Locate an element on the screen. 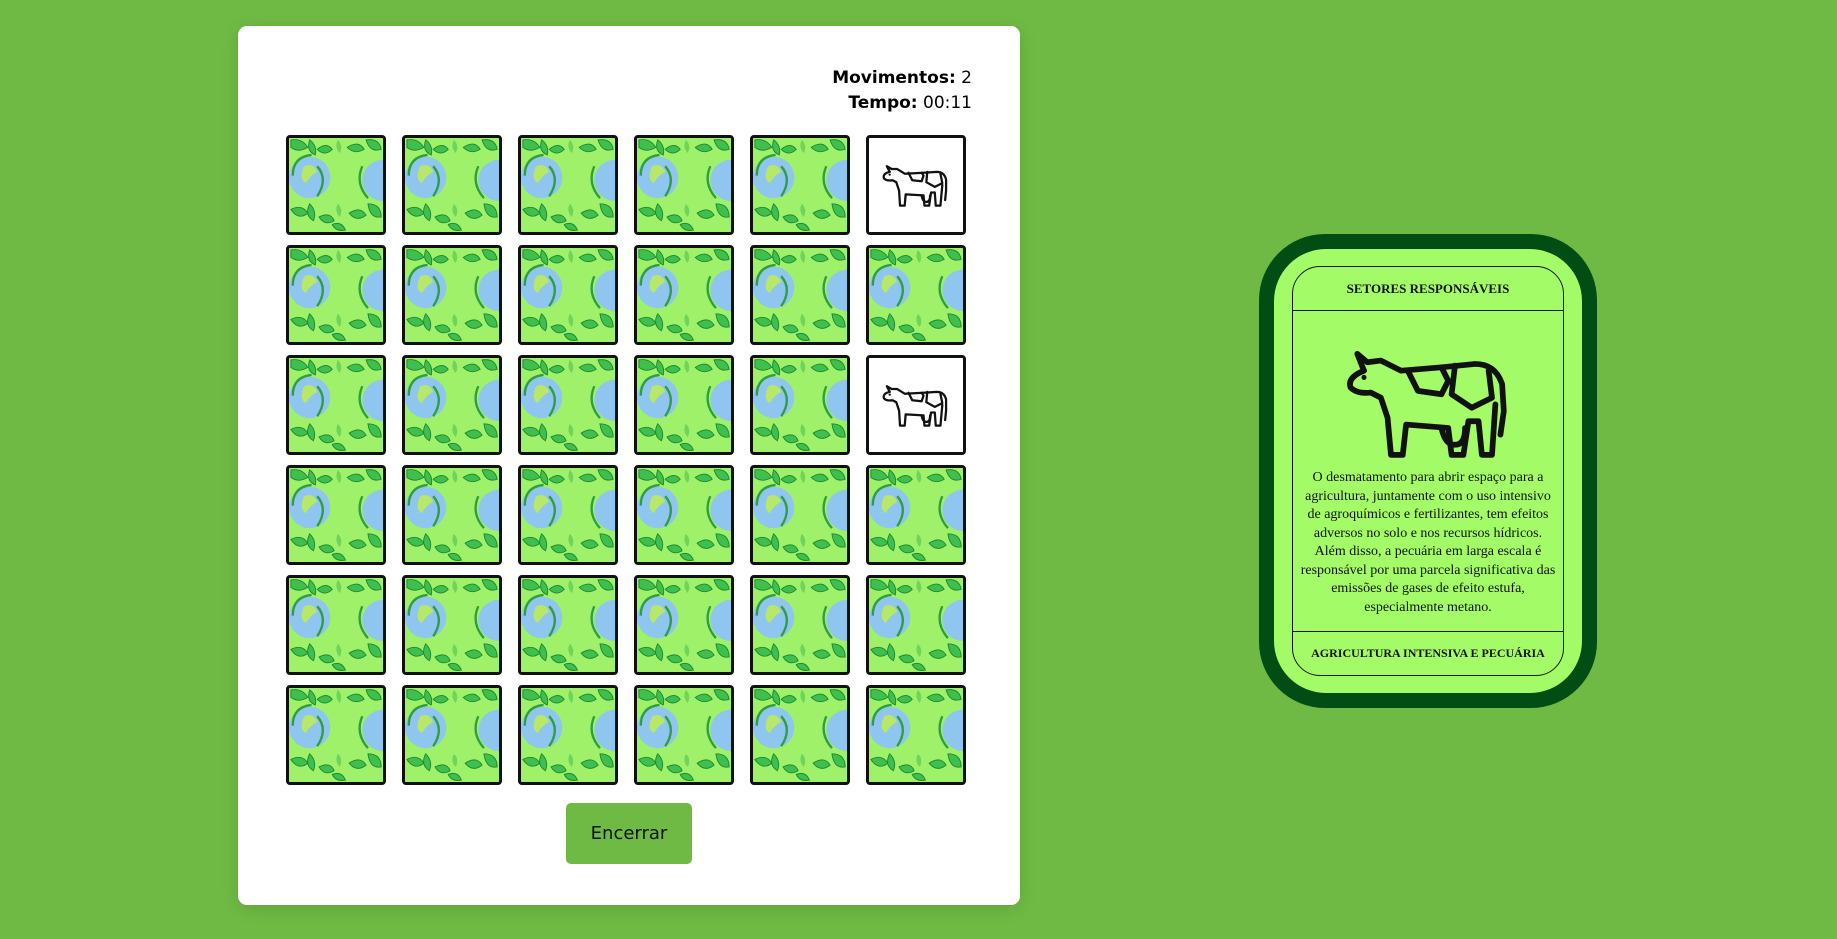  end-game-button: Encerrar is located at coordinates (629, 833).